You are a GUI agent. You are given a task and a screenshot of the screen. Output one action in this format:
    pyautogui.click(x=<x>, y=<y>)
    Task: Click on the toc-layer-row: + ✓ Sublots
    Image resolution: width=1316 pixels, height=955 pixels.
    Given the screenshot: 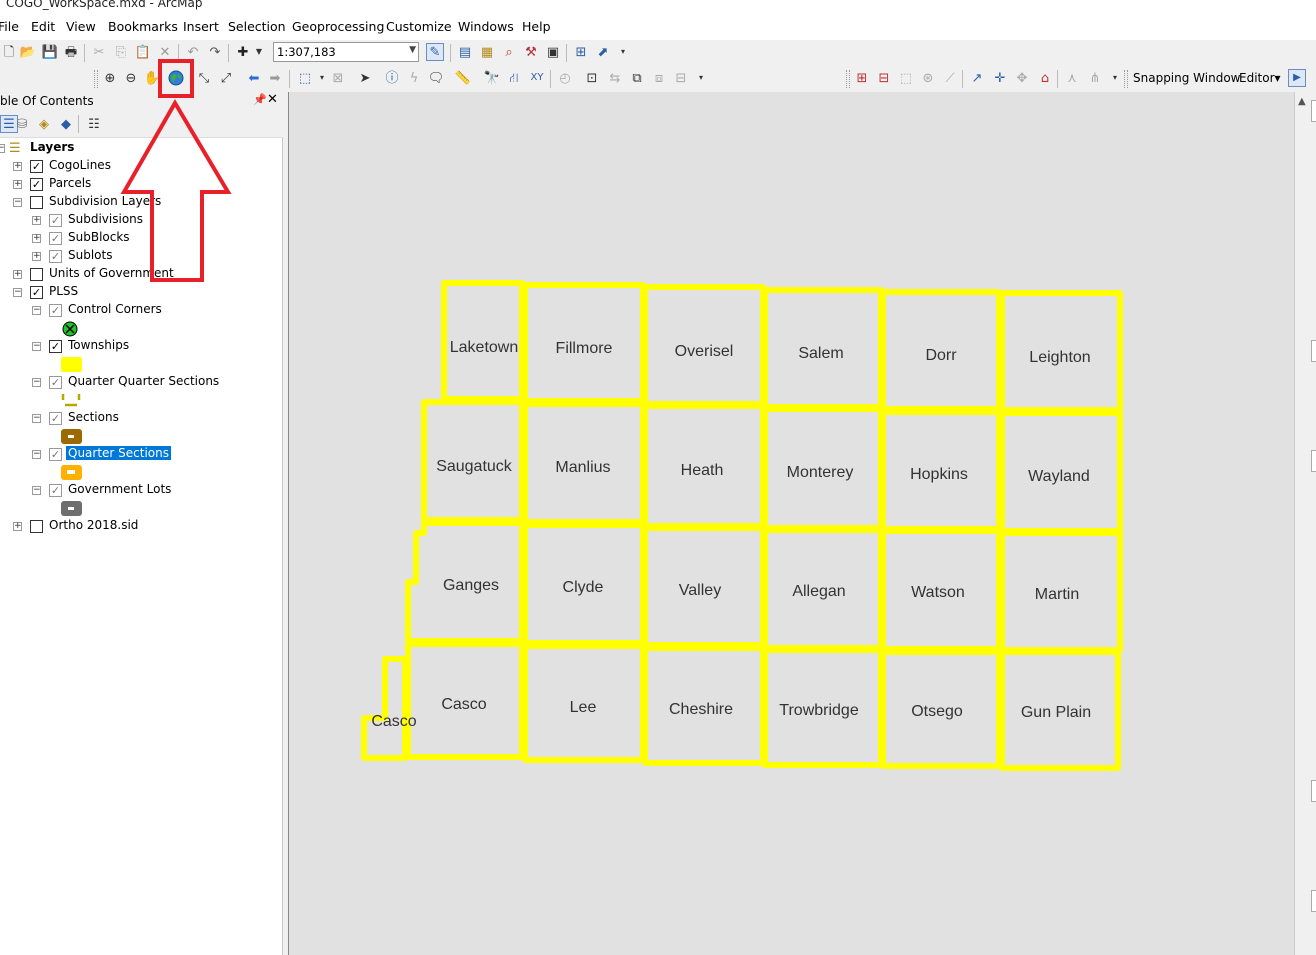 What is the action you would take?
    pyautogui.click(x=141, y=257)
    